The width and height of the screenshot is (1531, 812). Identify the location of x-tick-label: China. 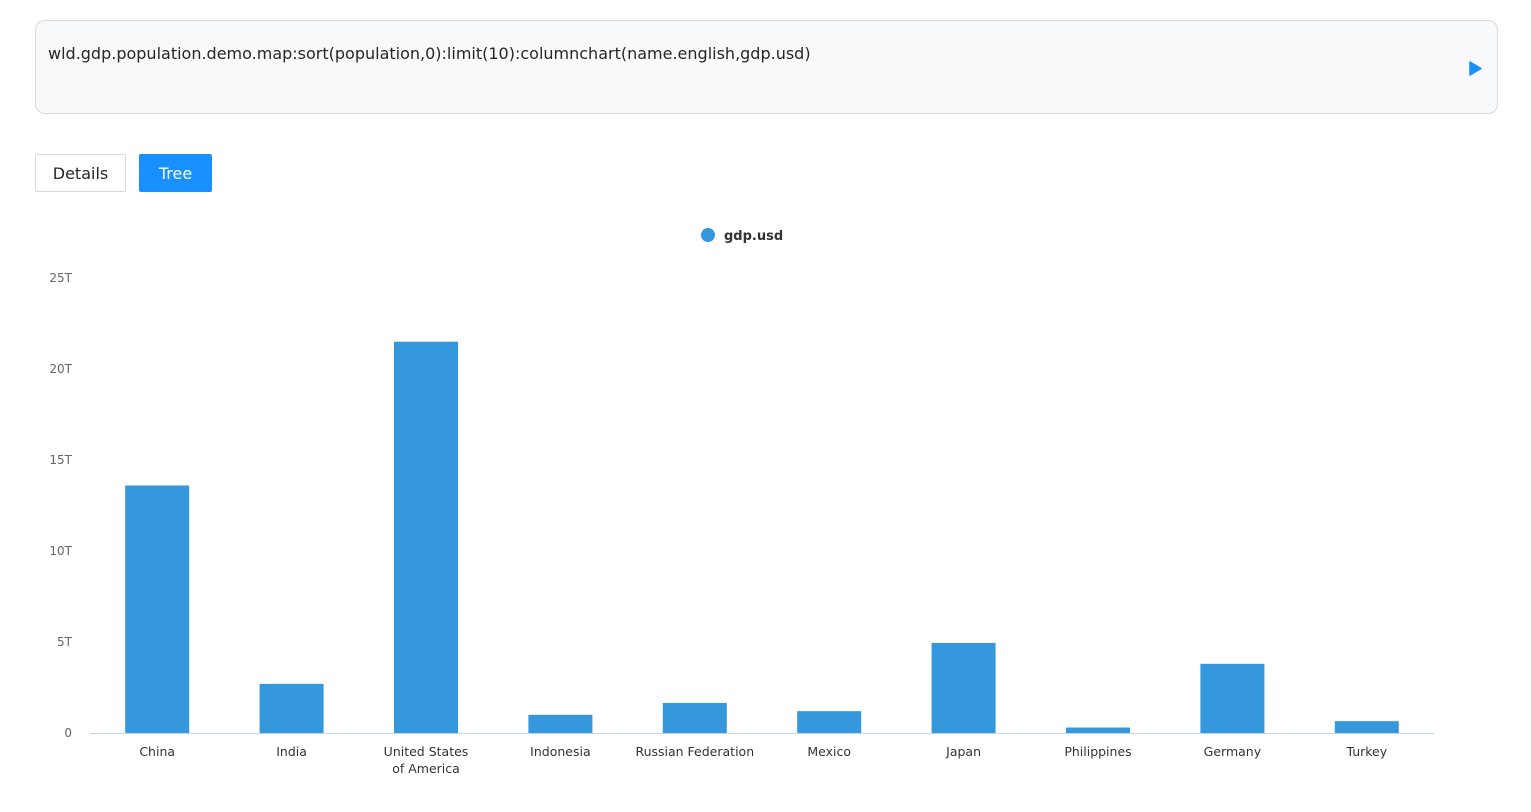
(157, 751).